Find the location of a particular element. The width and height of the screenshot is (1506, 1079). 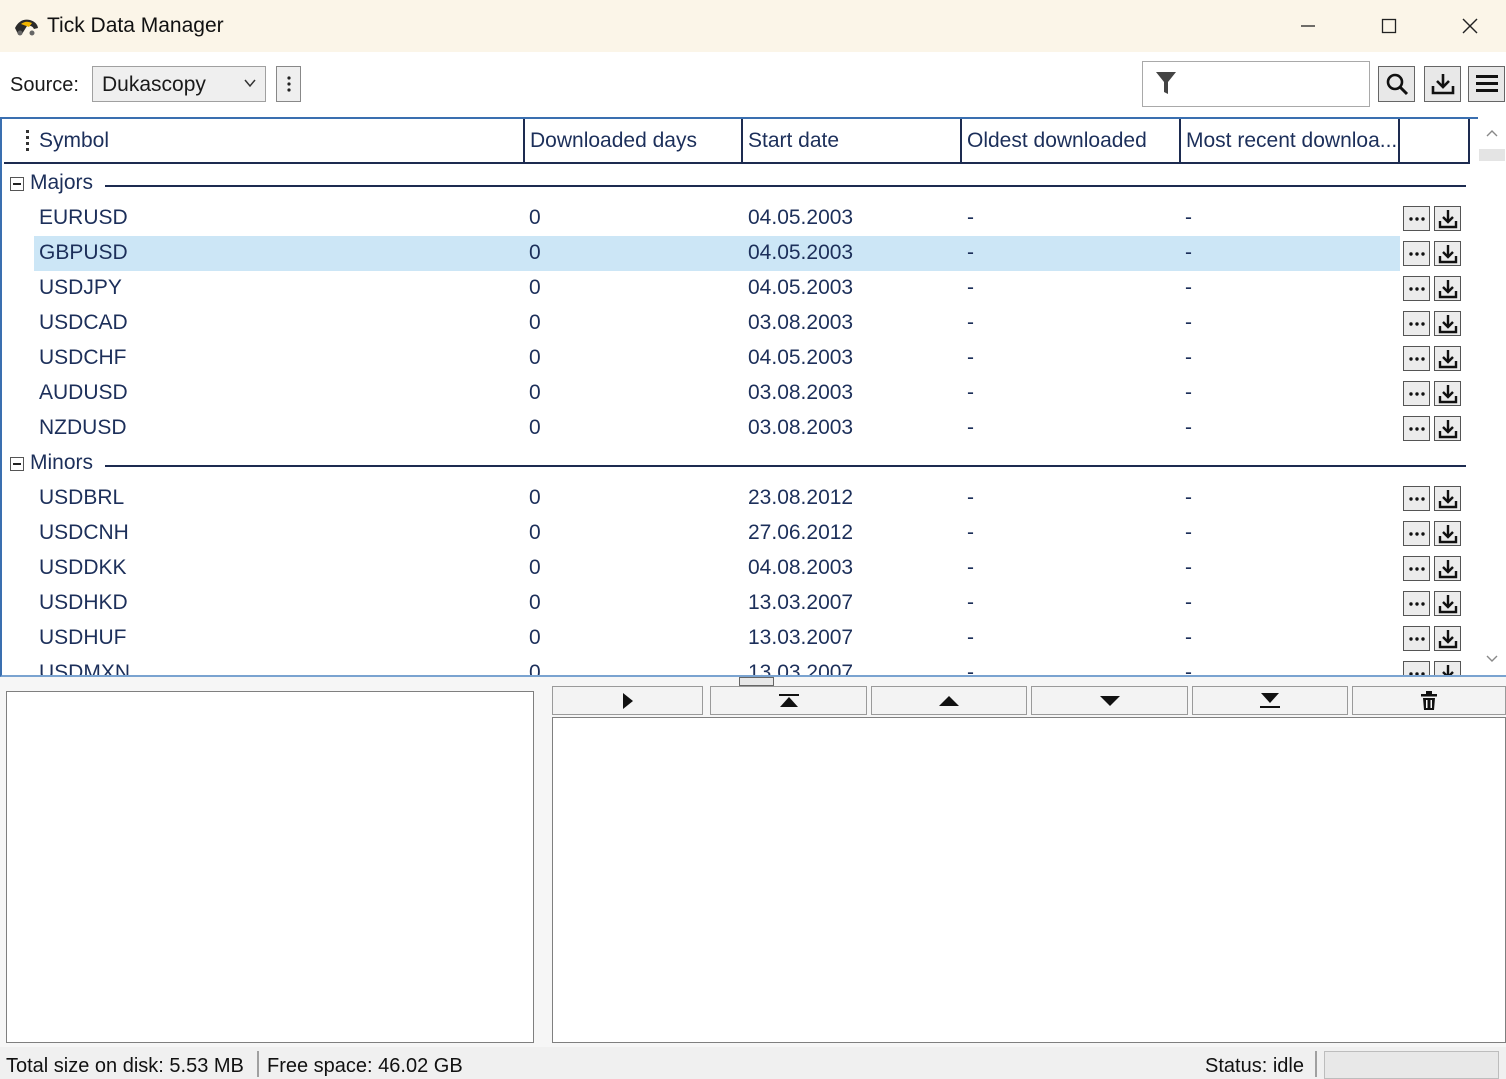

group-row: Majors is located at coordinates (737, 183).